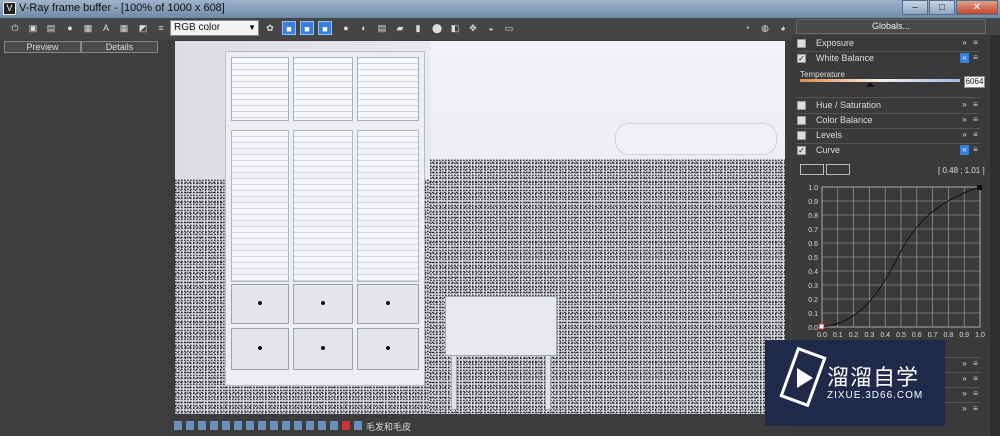 Image resolution: width=1000 pixels, height=436 pixels. I want to click on lower-door, so click(260, 206).